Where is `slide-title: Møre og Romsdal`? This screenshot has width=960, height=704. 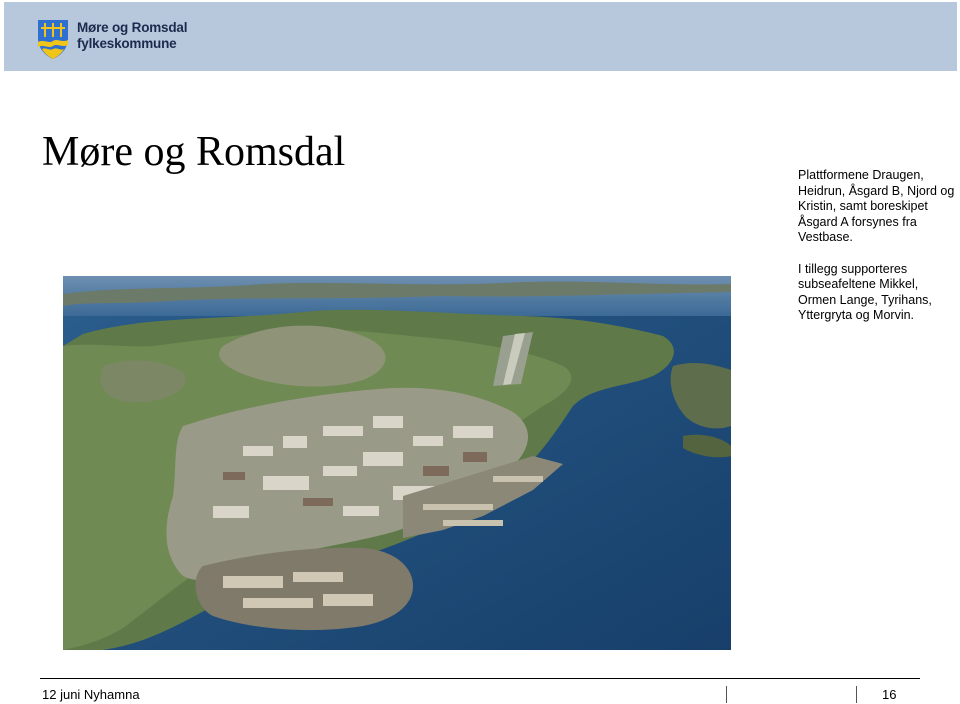
slide-title: Møre og Romsdal is located at coordinates (194, 152).